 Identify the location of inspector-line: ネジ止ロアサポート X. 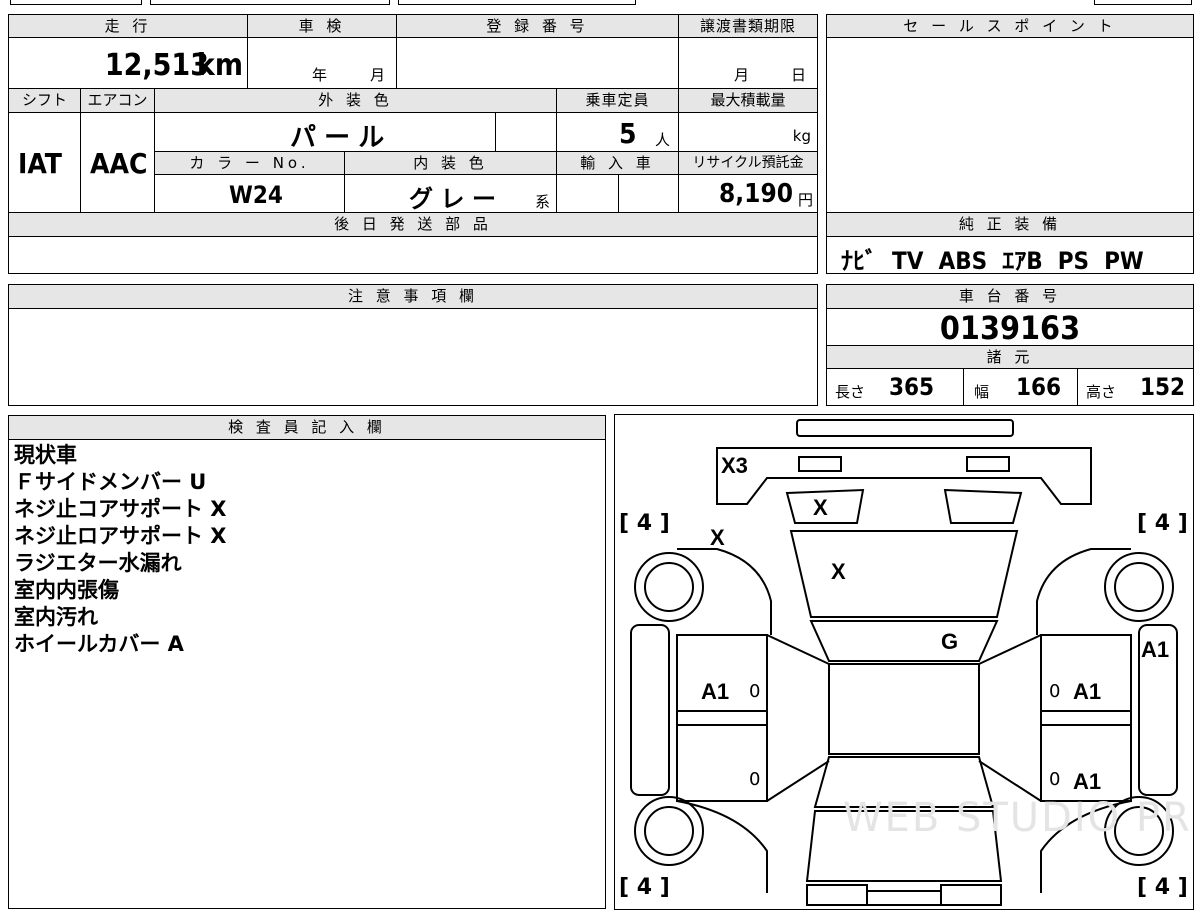
(120, 536).